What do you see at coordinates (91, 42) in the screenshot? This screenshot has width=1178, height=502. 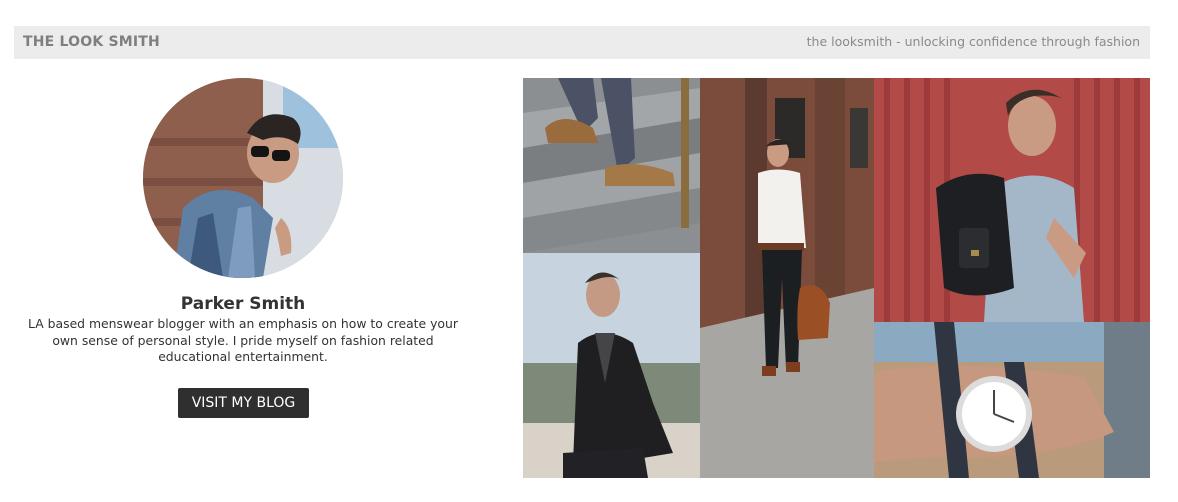 I see `site-logo-text: THE LOOK SMITH` at bounding box center [91, 42].